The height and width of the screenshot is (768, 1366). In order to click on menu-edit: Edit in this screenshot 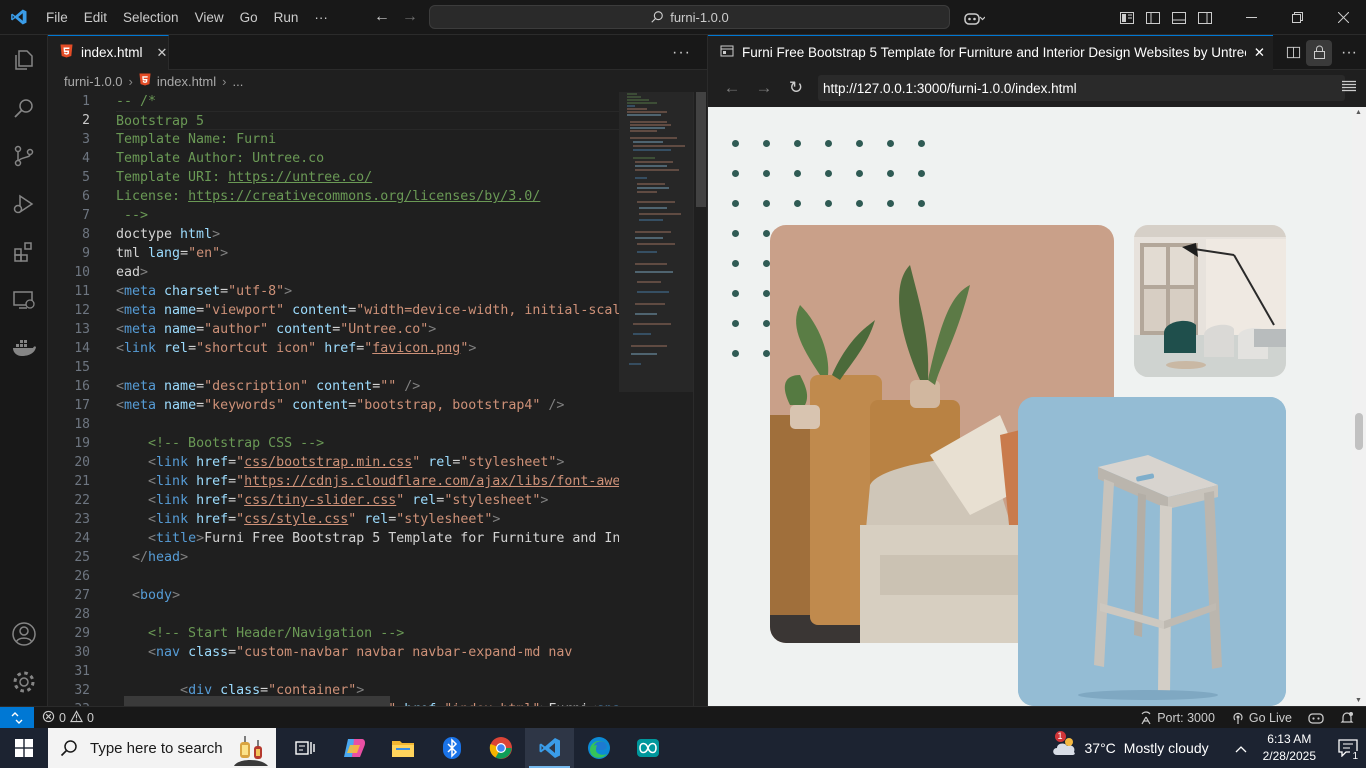, I will do `click(95, 17)`.